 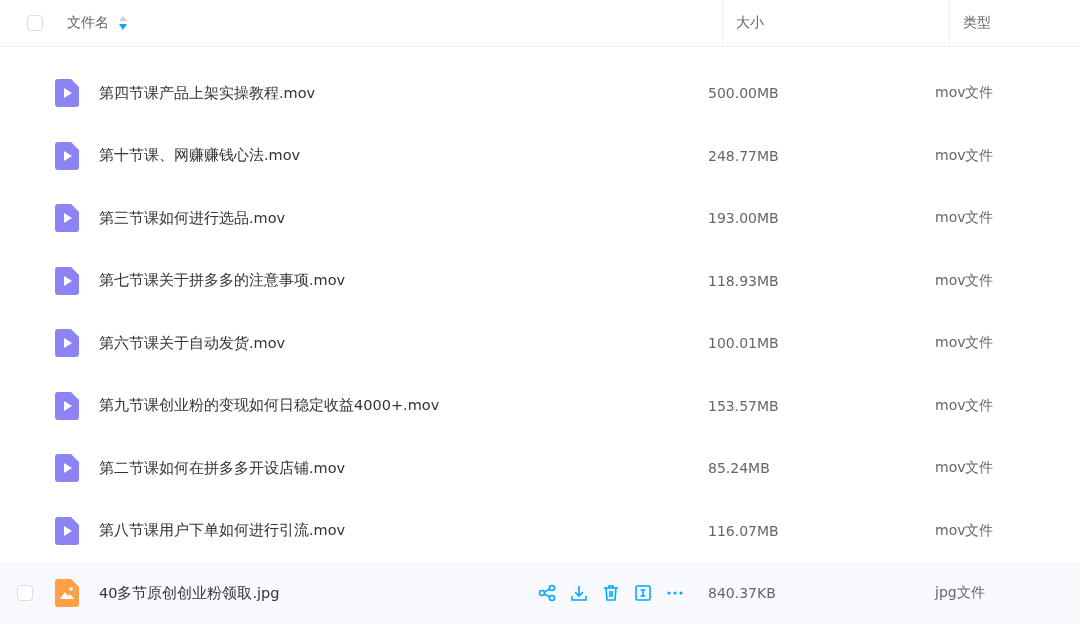 I want to click on share-icon, so click(x=547, y=593).